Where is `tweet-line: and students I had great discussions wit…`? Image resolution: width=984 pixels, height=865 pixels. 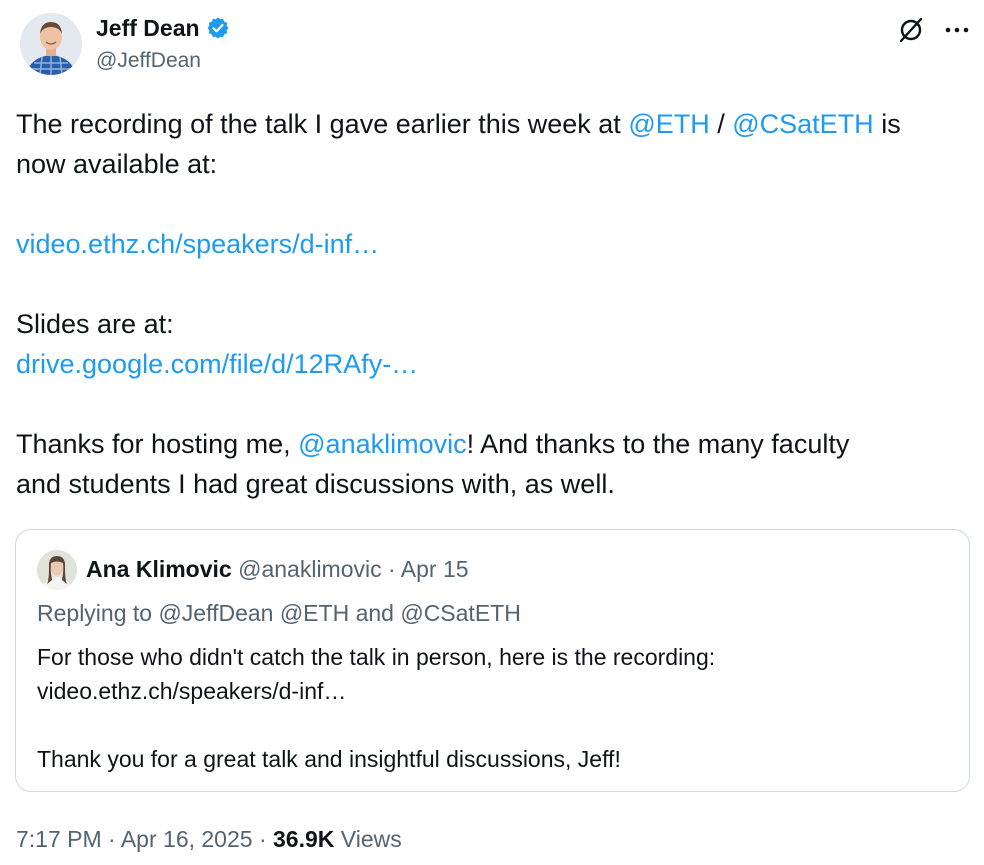 tweet-line: and students I had great discussions wit… is located at coordinates (315, 484).